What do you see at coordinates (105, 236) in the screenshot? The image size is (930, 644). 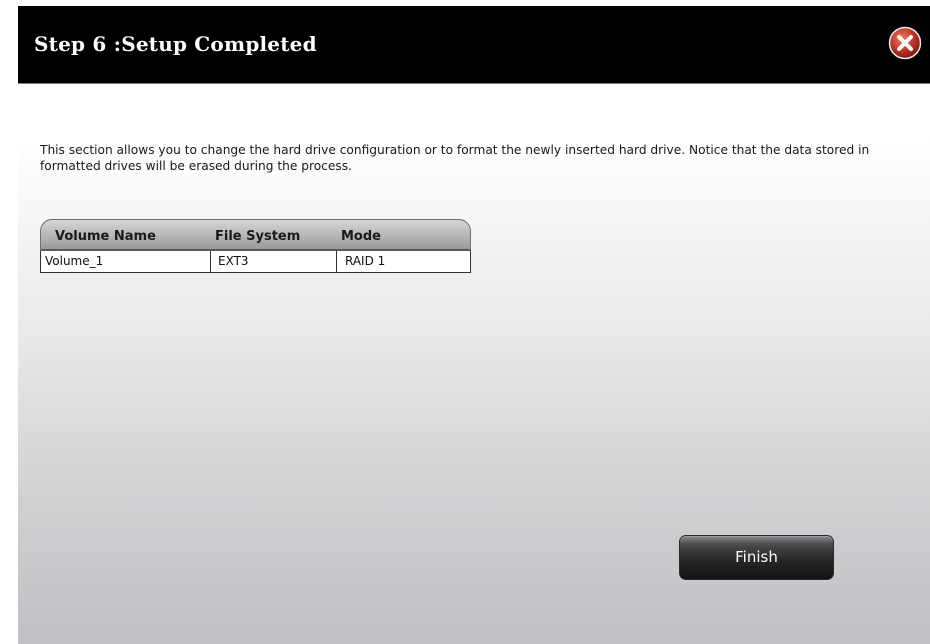 I see `column-header-volume-name: Volume Name` at bounding box center [105, 236].